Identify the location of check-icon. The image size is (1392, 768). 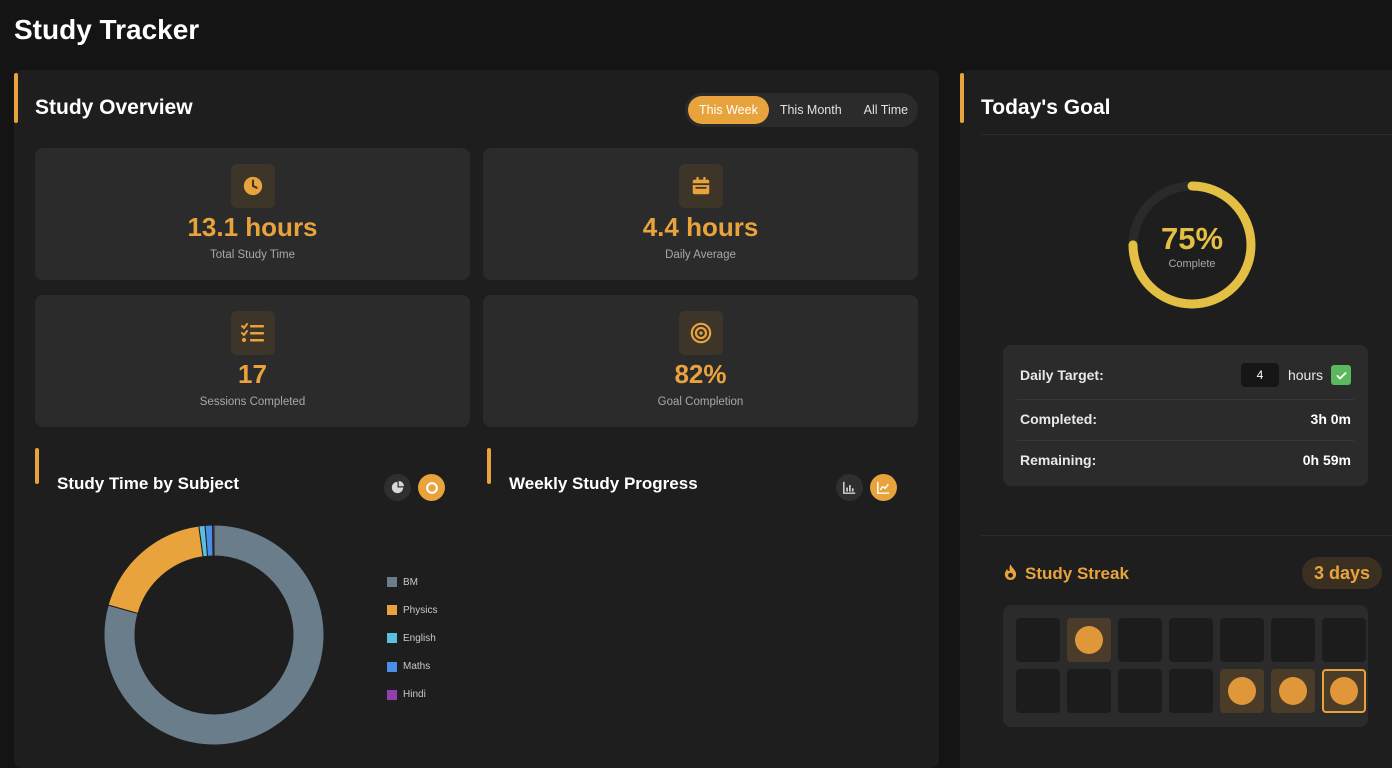
(1341, 375).